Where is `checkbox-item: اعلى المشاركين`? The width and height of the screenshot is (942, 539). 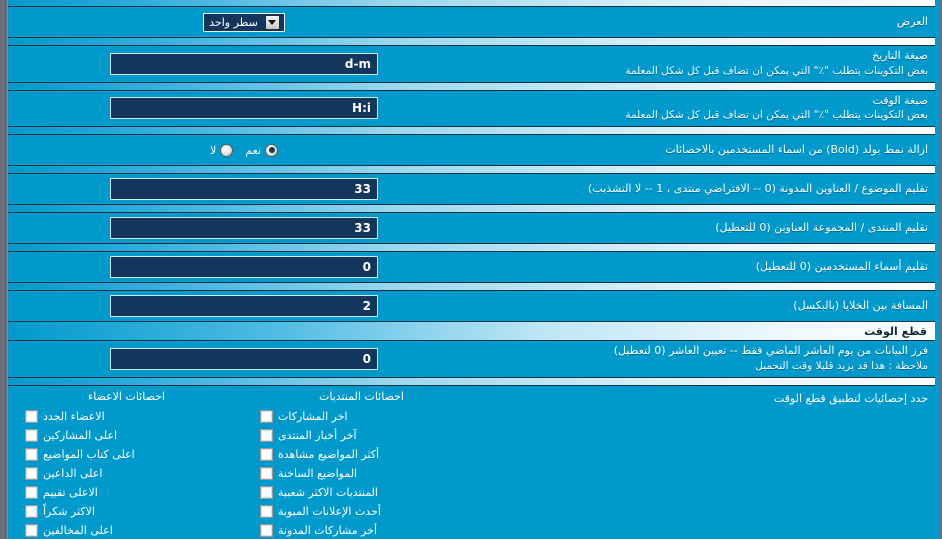
checkbox-item: اعلى المشاركين is located at coordinates (126, 435).